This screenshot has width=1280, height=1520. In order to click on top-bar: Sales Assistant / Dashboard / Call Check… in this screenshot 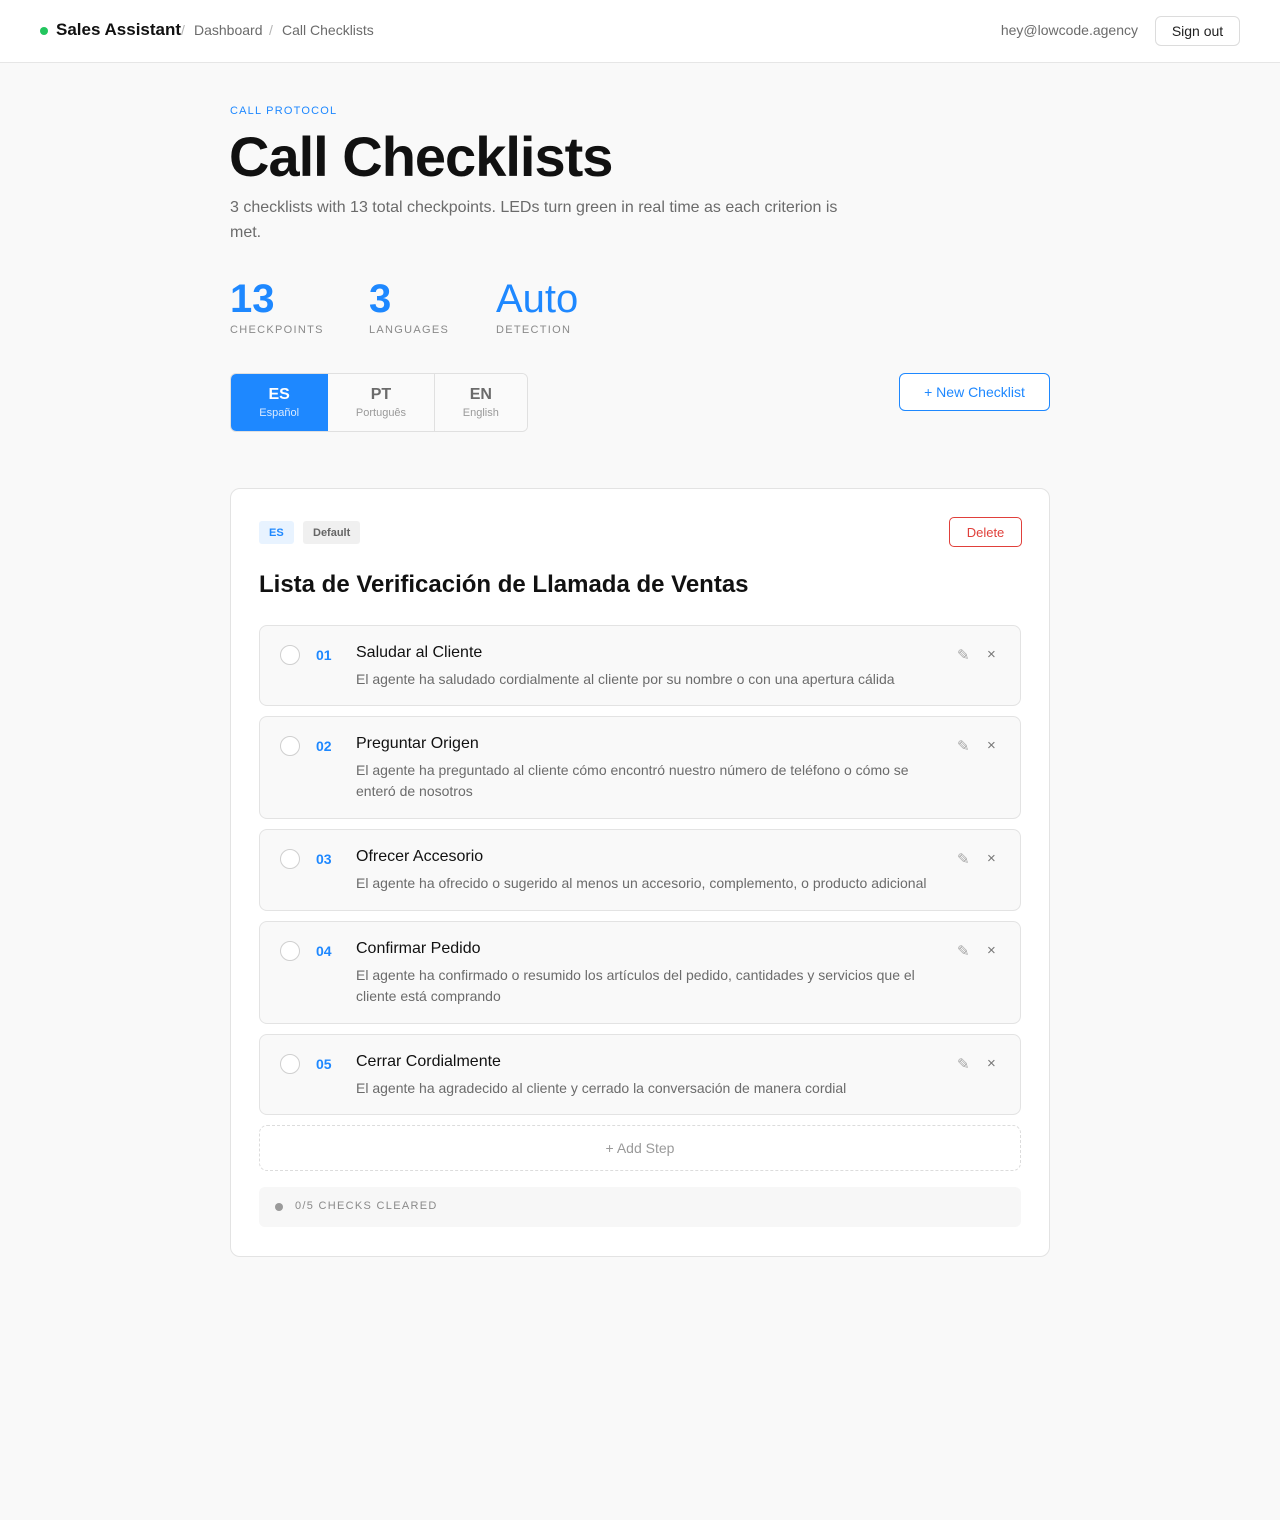, I will do `click(640, 31)`.